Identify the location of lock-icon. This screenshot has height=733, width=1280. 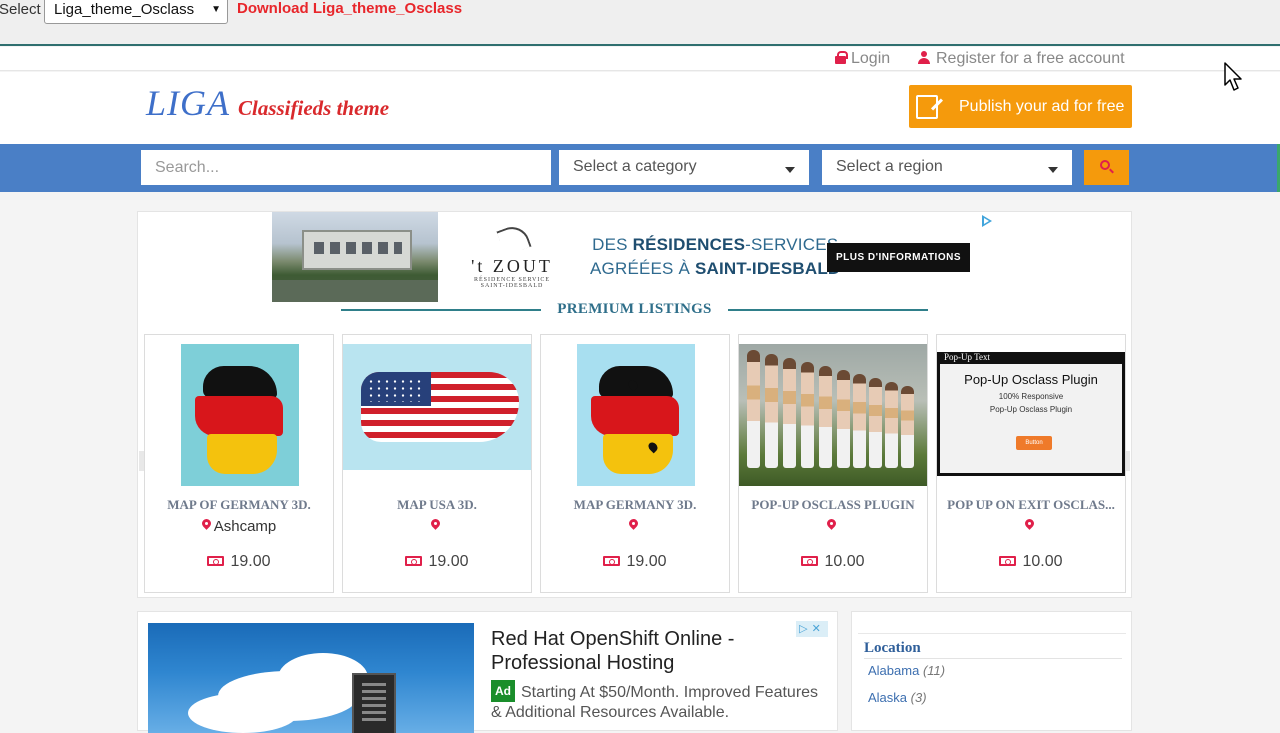
(841, 57).